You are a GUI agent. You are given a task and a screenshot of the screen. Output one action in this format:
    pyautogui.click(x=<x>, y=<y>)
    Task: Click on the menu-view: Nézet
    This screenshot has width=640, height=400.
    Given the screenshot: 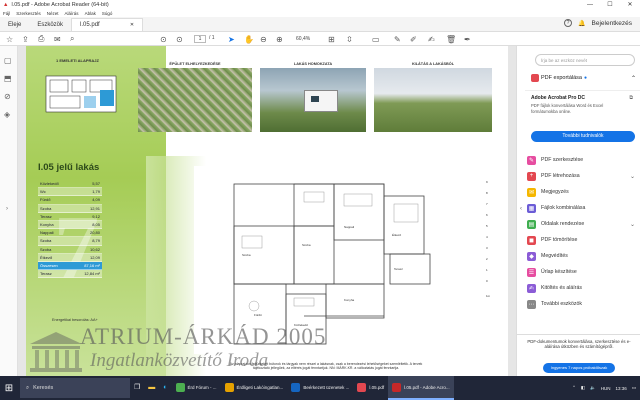 What is the action you would take?
    pyautogui.click(x=53, y=13)
    